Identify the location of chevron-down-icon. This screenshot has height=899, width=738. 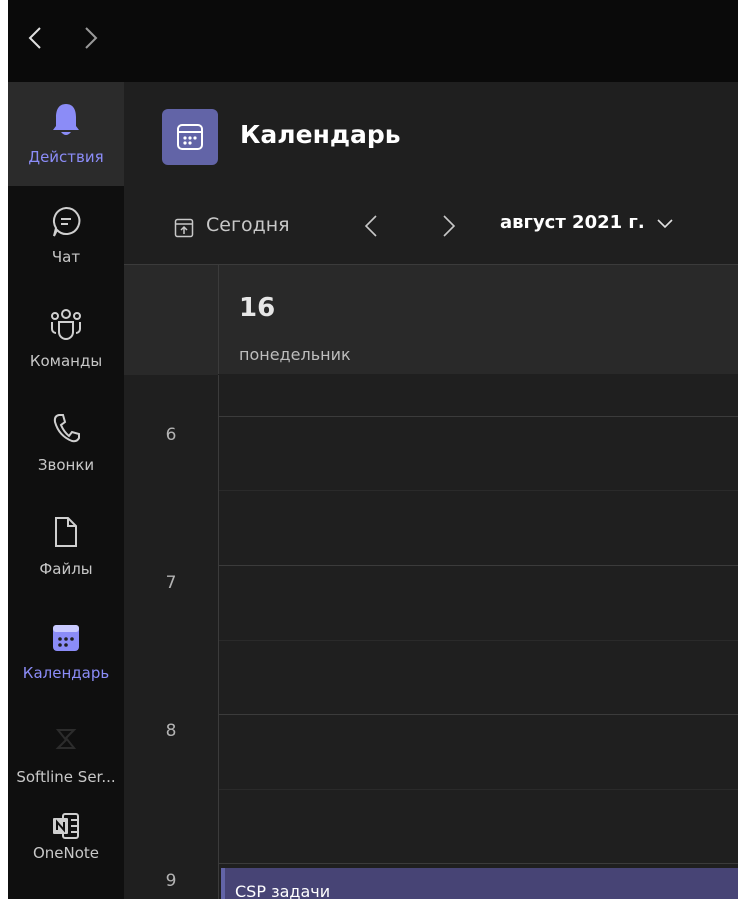
(665, 223).